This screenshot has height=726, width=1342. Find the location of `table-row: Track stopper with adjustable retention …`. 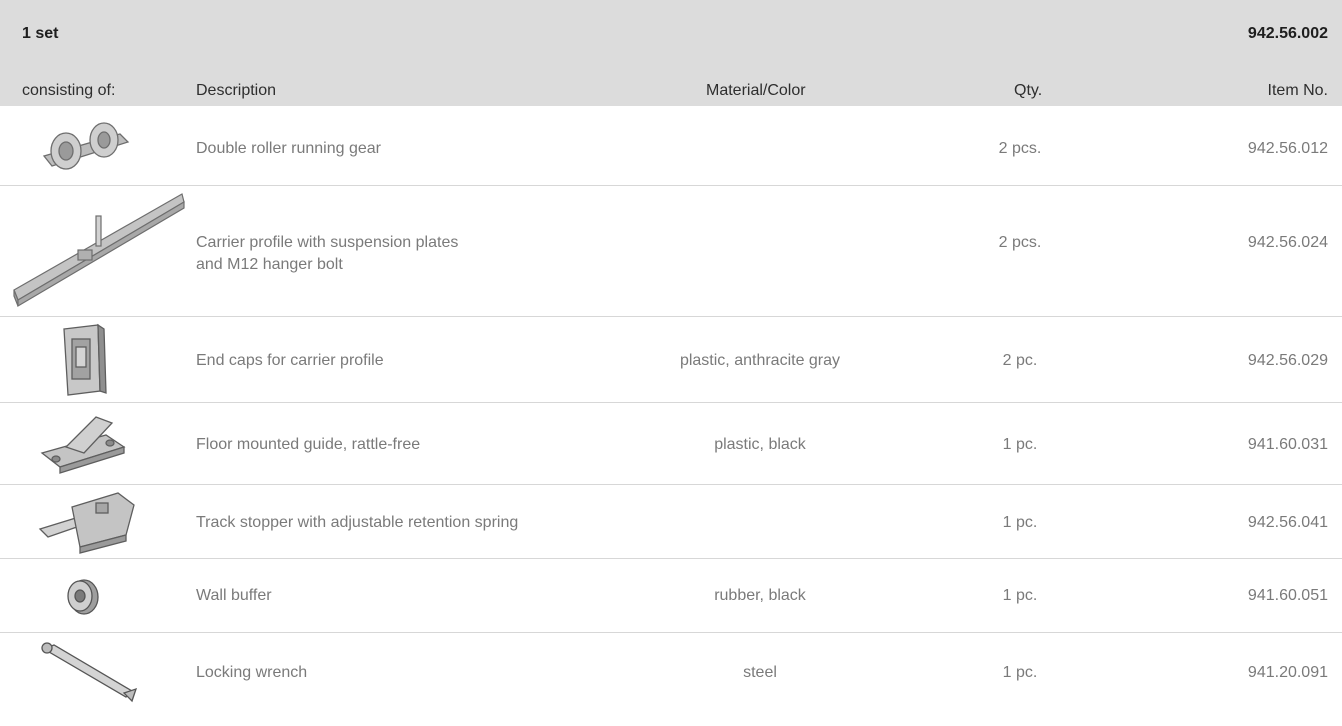

table-row: Track stopper with adjustable retention … is located at coordinates (671, 522).